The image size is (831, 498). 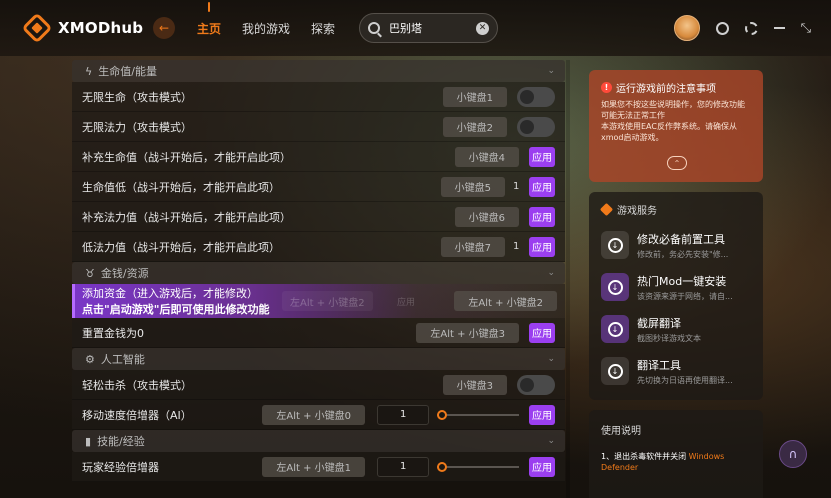 What do you see at coordinates (806, 28) in the screenshot?
I see `close-icon: ⤡` at bounding box center [806, 28].